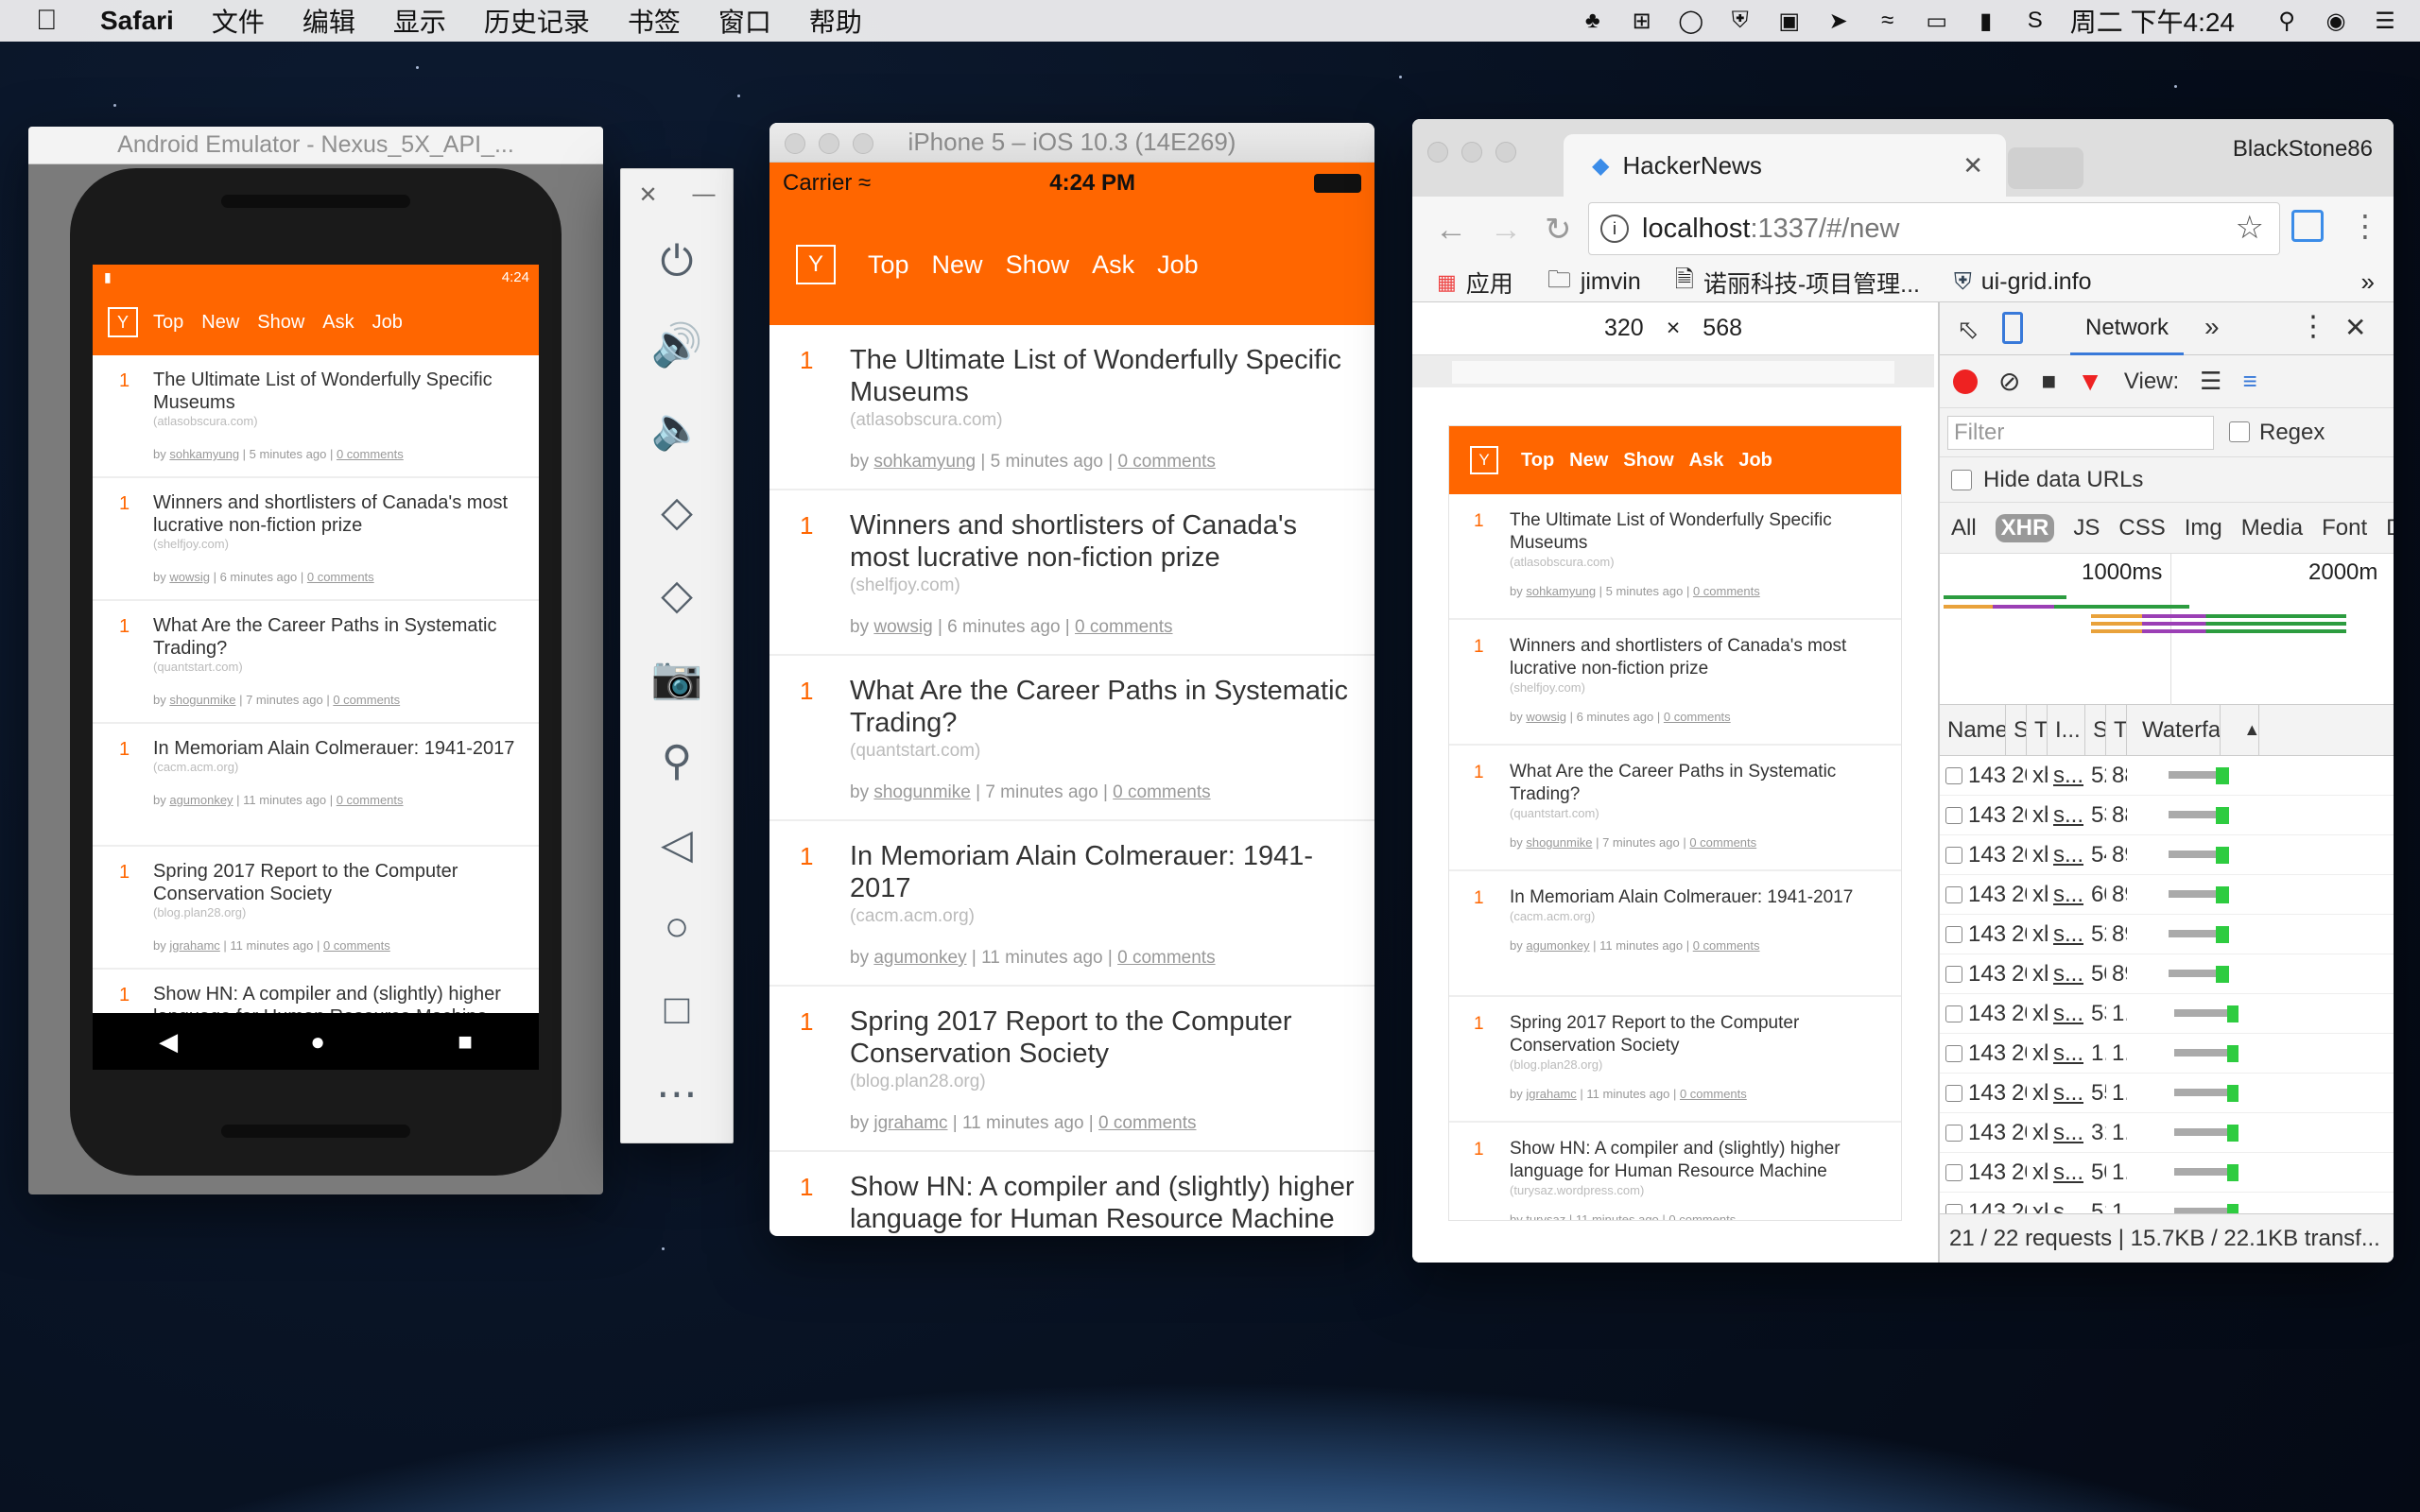  I want to click on tab-hackernews: ◆ HackerNews ✕, so click(1785, 165).